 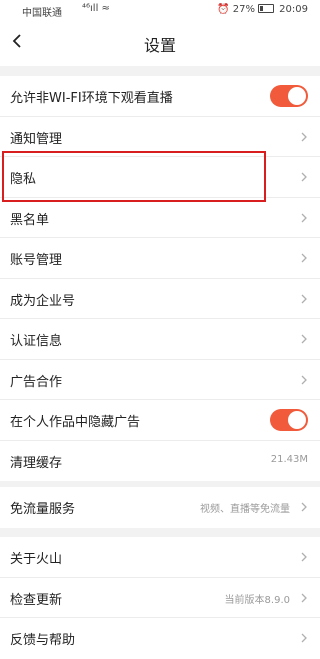 What do you see at coordinates (293, 9) in the screenshot?
I see `clock-time: 20:09` at bounding box center [293, 9].